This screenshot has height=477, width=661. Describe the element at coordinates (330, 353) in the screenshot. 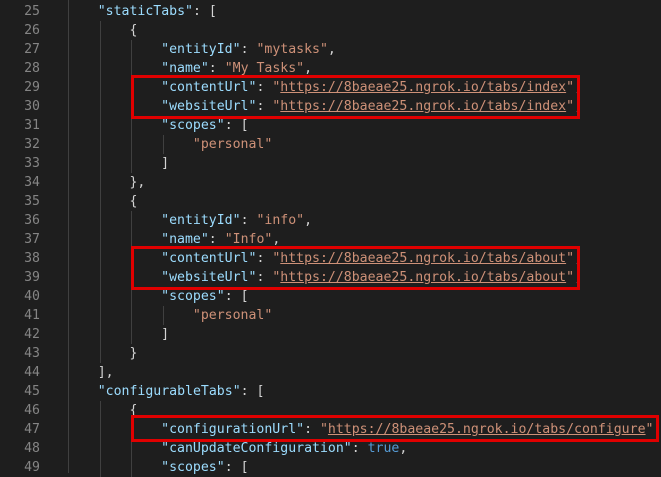

I see `code-line: 43}` at that location.